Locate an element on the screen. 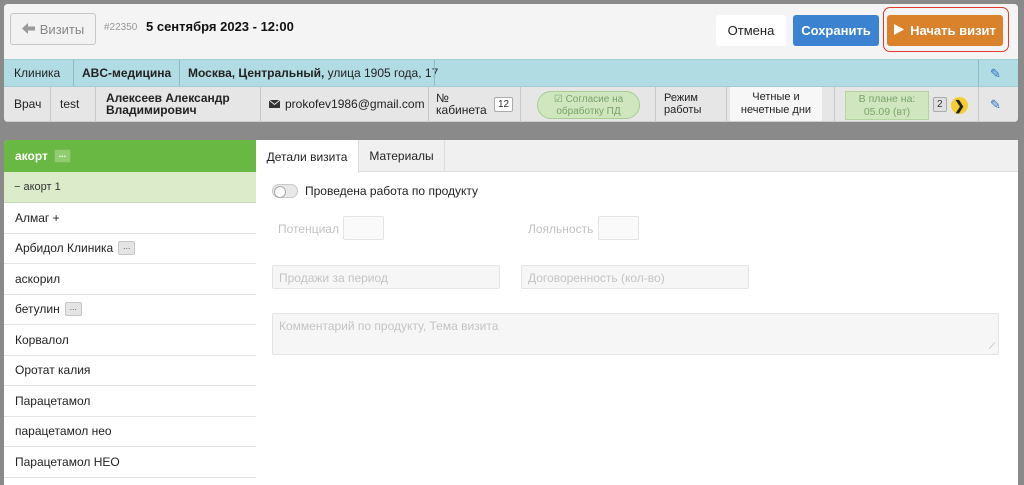 This screenshot has height=485, width=1024. sales-period-input: Продажи за период is located at coordinates (386, 277).